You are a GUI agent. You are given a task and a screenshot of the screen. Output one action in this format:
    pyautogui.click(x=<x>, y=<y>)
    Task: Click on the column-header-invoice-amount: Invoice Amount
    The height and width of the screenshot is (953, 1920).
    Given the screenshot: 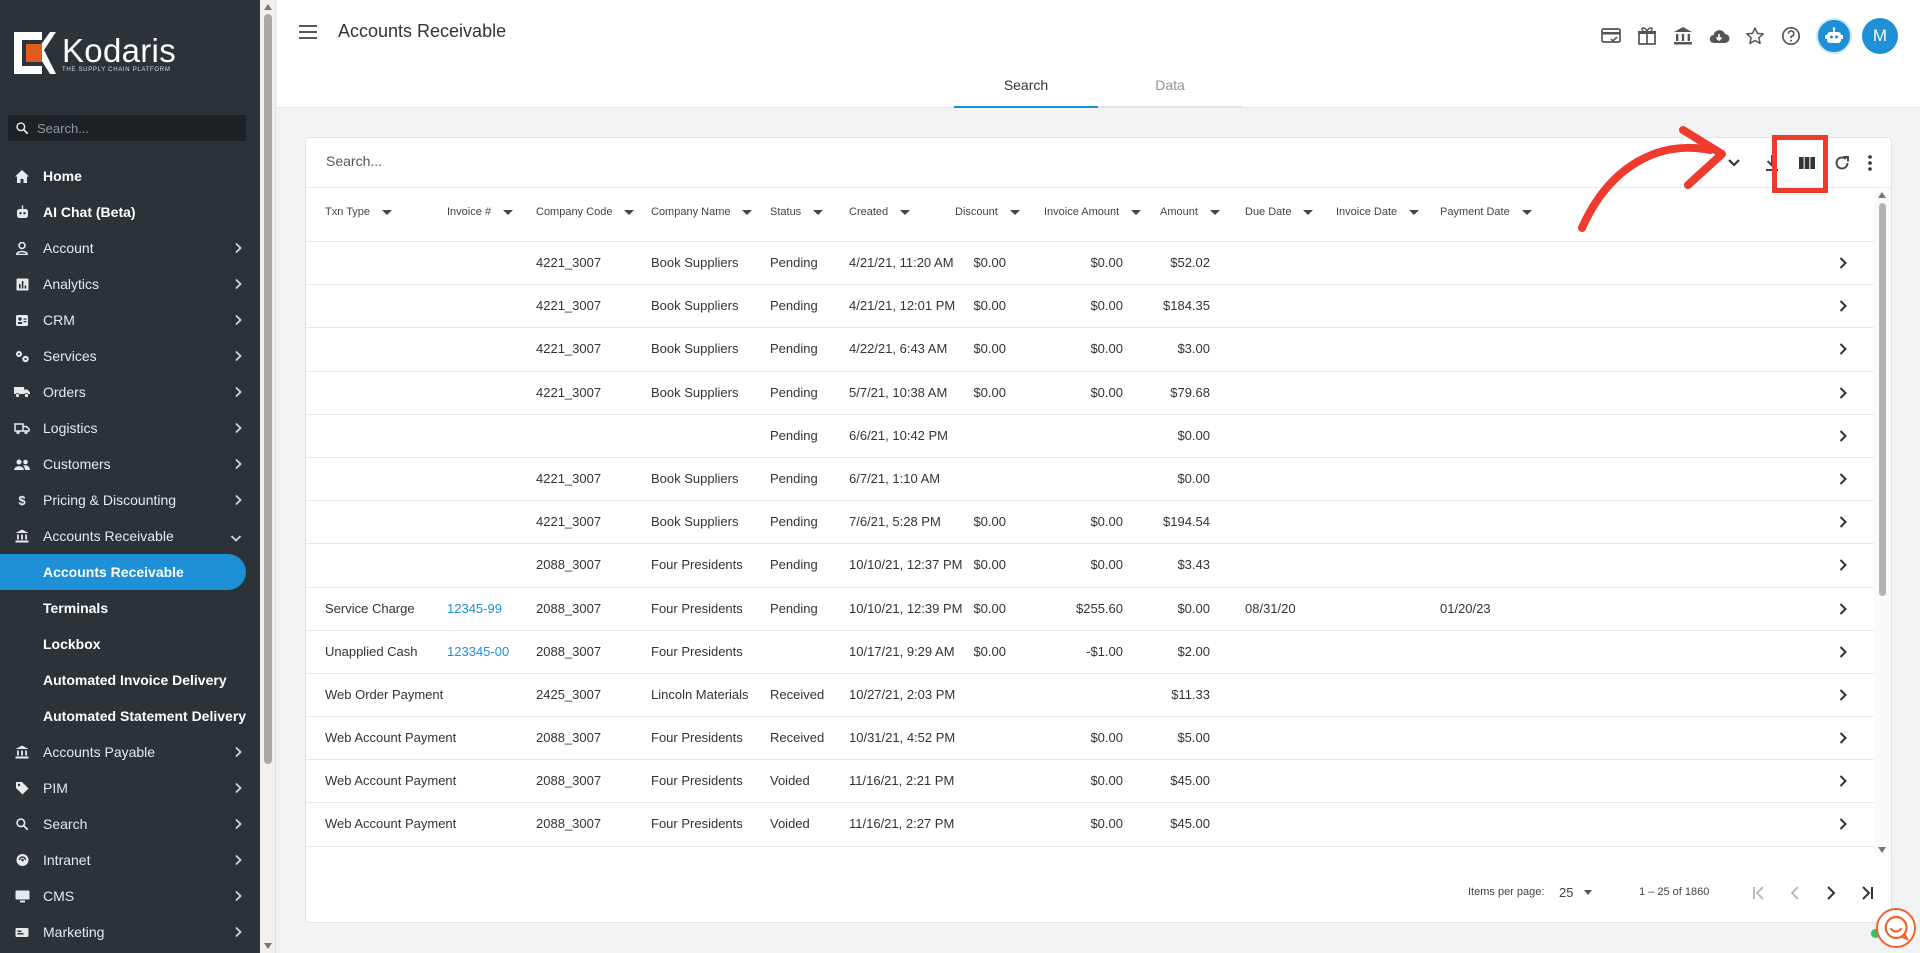 What is the action you would take?
    pyautogui.click(x=1093, y=212)
    